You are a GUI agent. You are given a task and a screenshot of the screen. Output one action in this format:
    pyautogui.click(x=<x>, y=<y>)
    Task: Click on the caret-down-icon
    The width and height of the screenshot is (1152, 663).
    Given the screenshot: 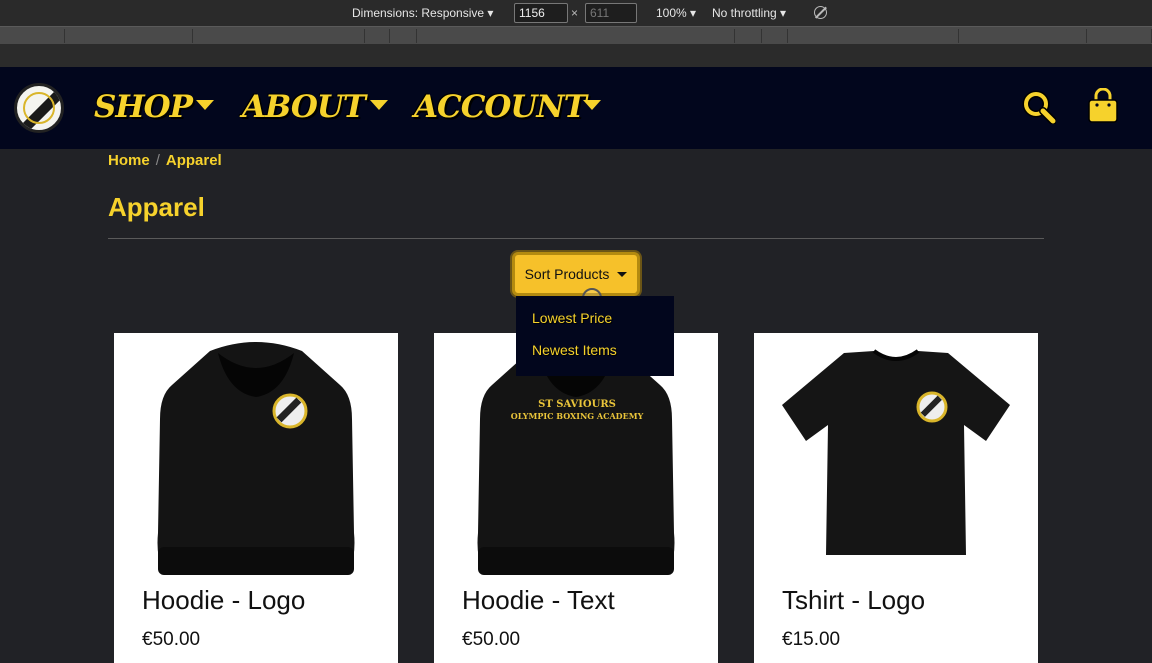 What is the action you would take?
    pyautogui.click(x=622, y=274)
    